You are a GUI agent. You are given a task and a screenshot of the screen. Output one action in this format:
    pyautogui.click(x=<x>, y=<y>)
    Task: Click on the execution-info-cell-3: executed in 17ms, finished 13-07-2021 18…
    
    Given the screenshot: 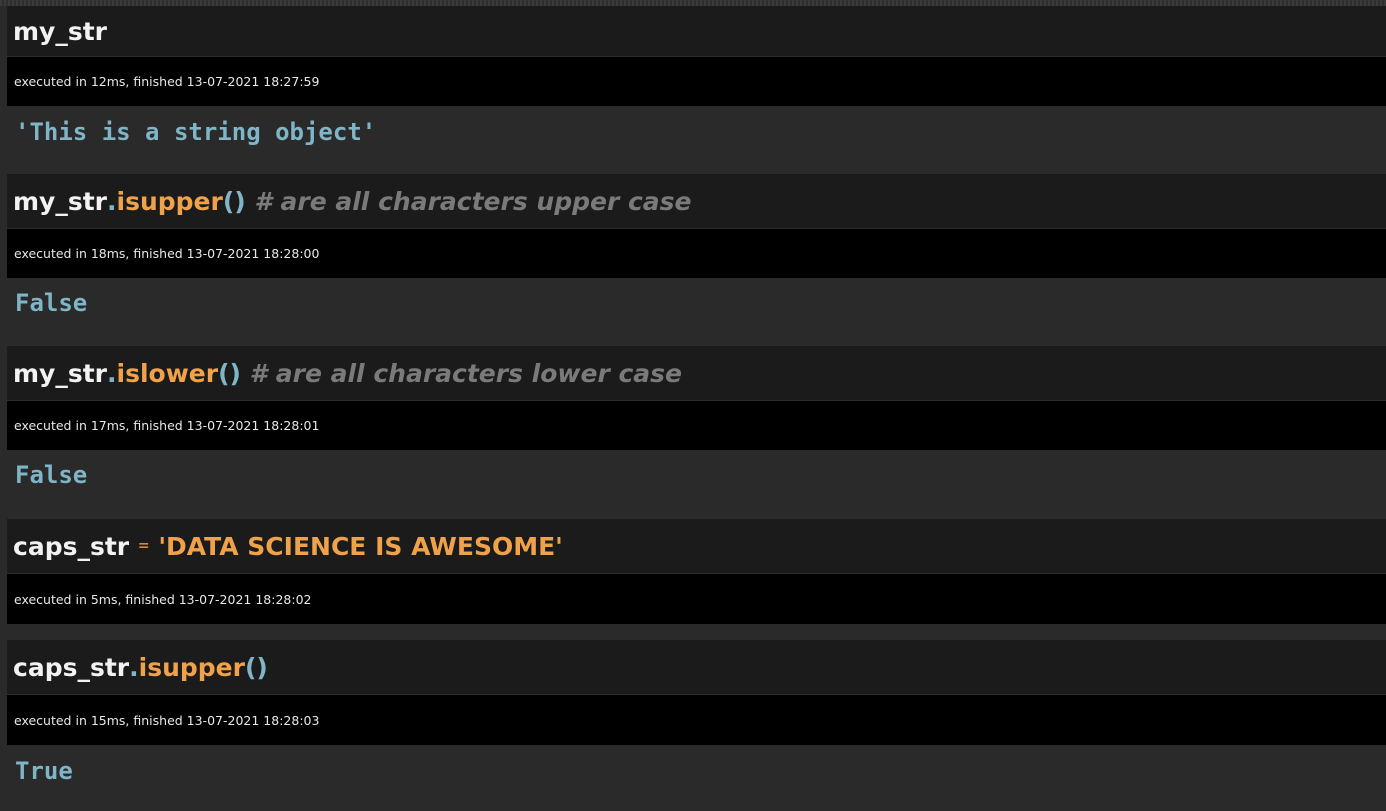 What is the action you would take?
    pyautogui.click(x=696, y=425)
    